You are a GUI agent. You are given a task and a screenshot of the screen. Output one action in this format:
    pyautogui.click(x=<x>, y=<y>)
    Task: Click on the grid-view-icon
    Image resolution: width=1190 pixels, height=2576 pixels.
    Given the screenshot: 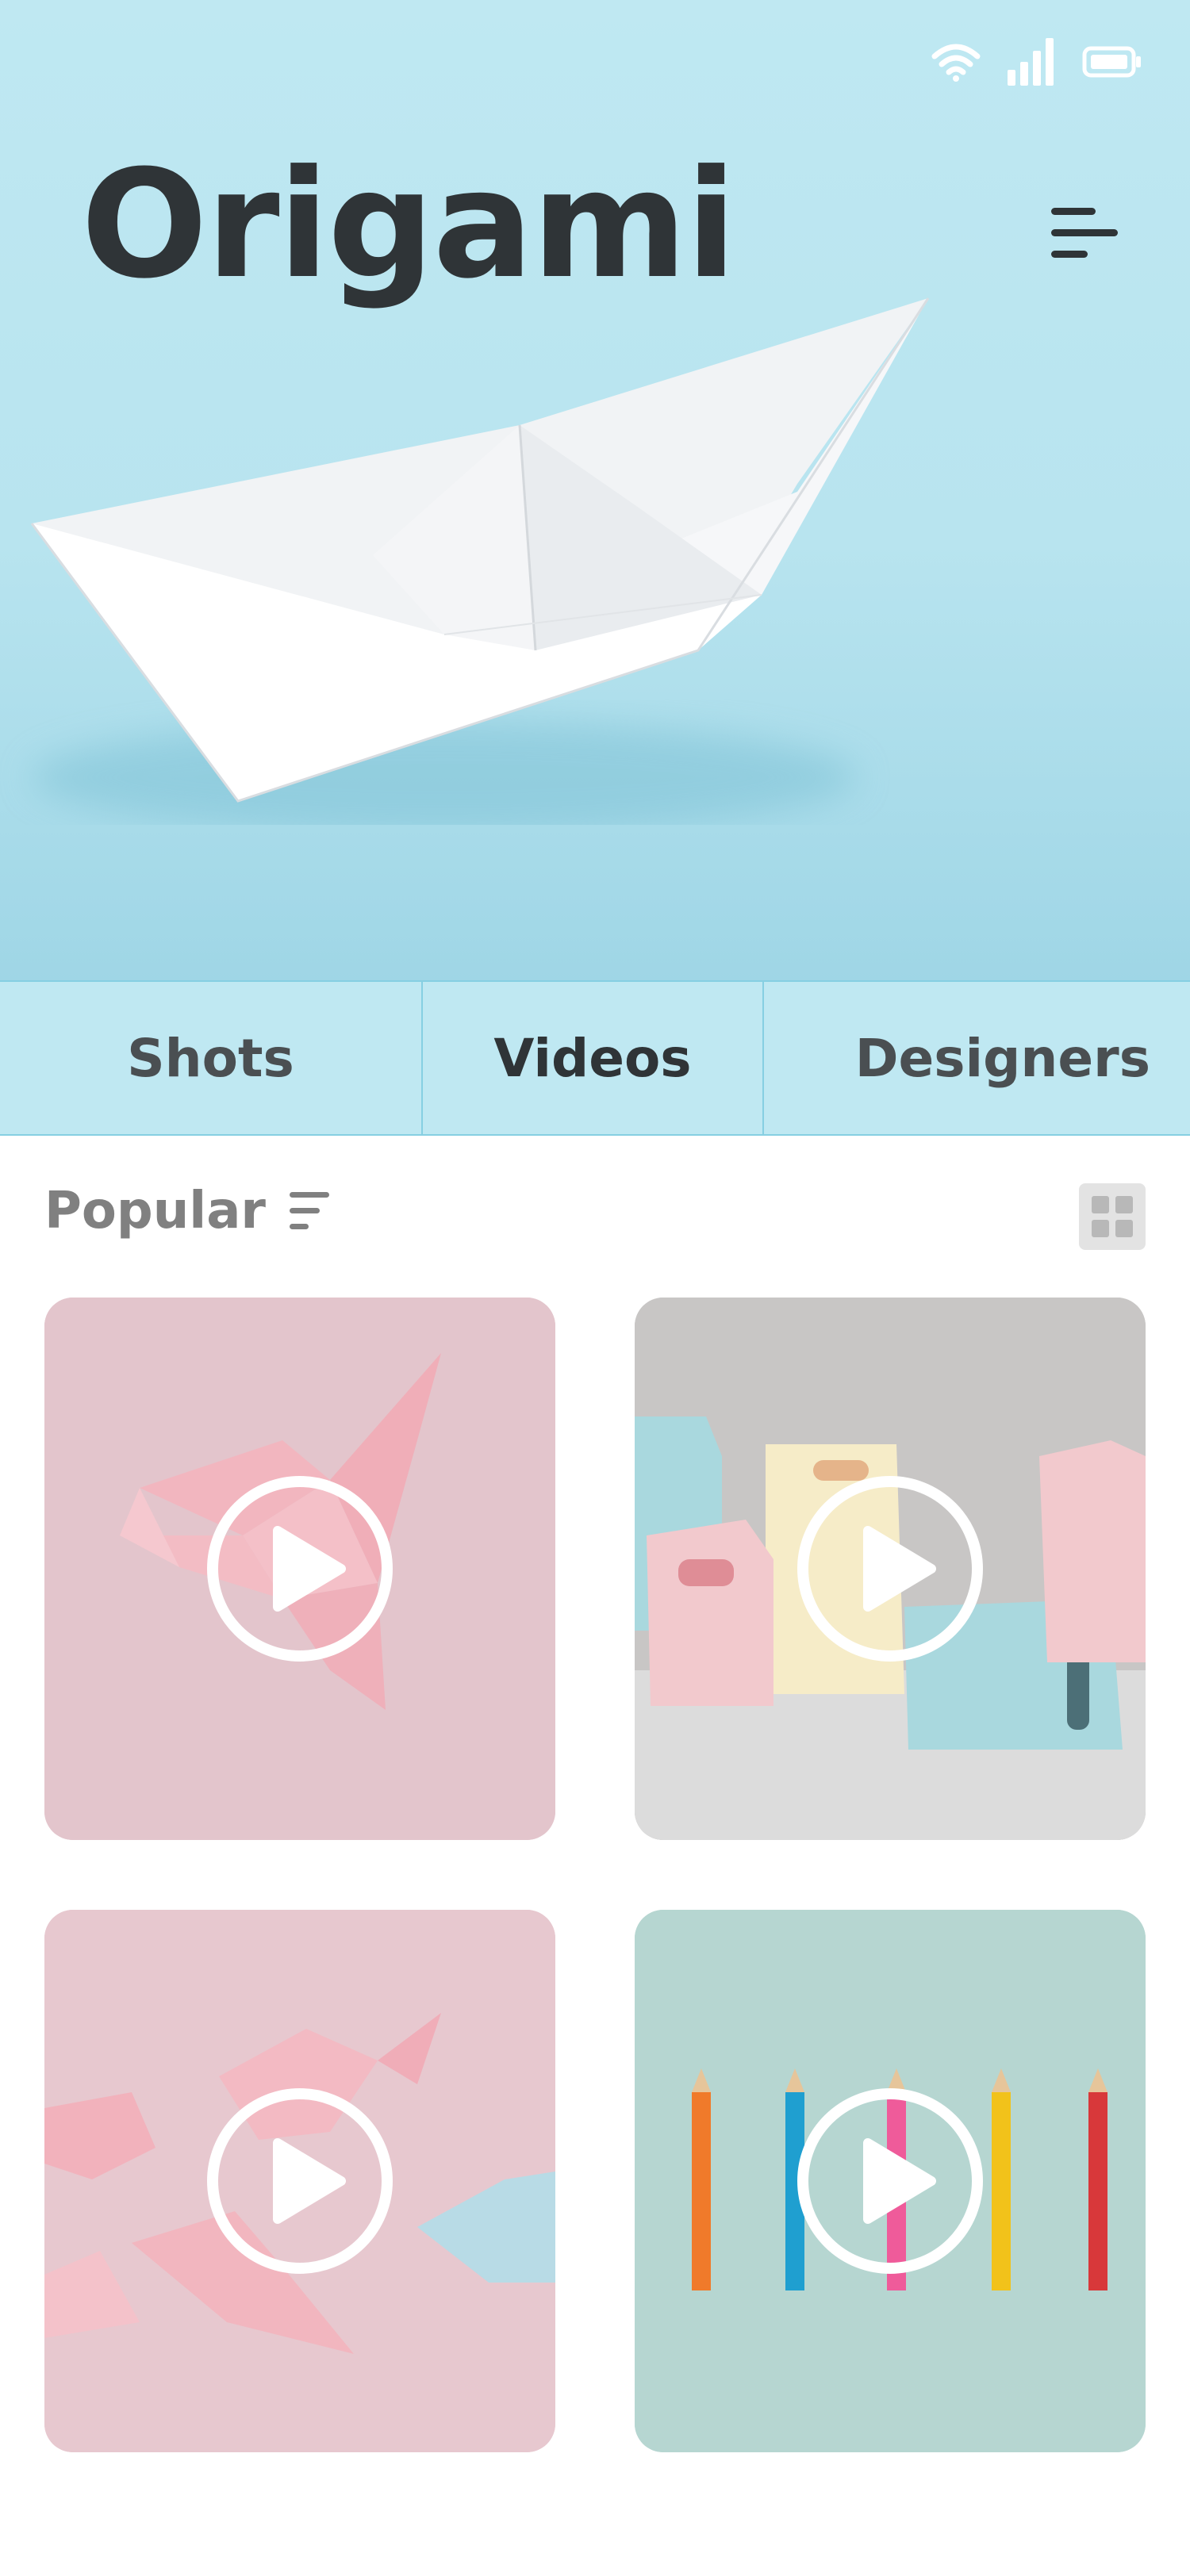 What is the action you would take?
    pyautogui.click(x=1112, y=1216)
    